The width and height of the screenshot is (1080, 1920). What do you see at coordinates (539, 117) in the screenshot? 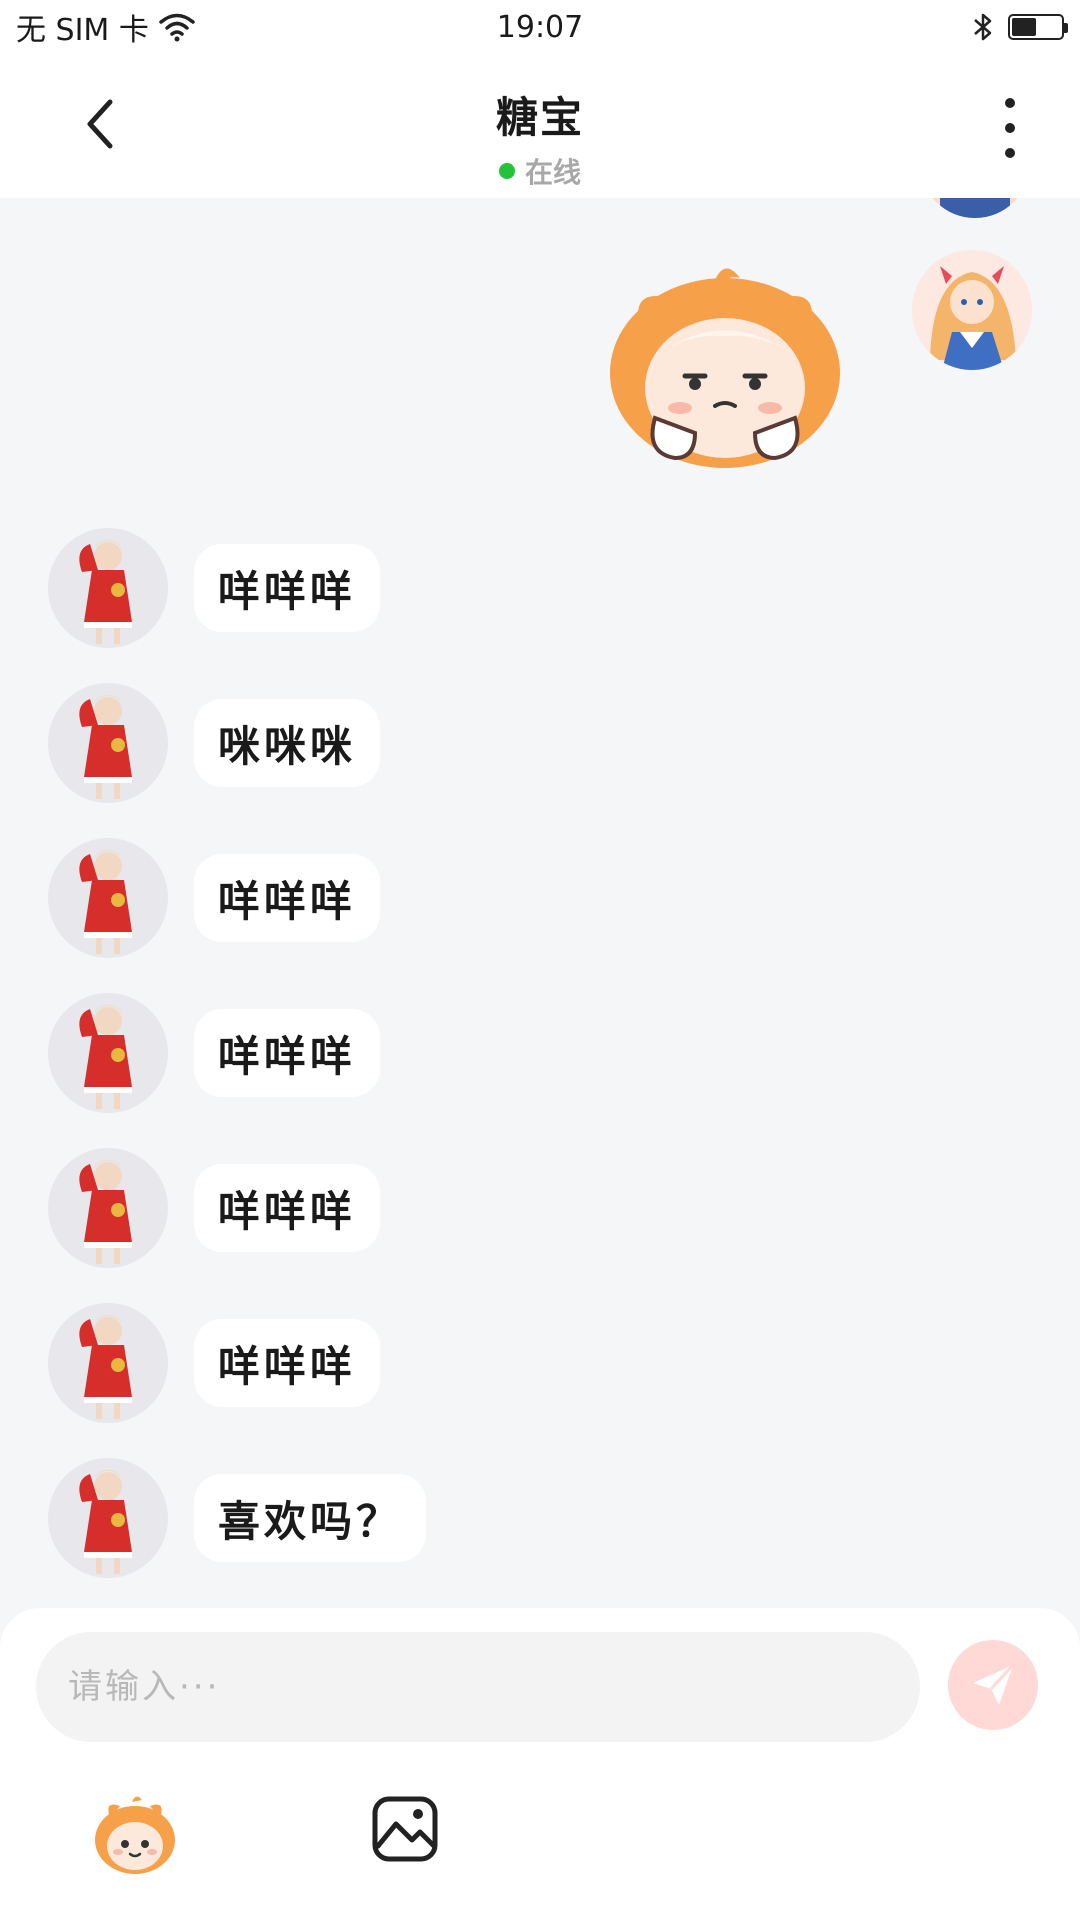
I see `chat-title: 糖宝` at bounding box center [539, 117].